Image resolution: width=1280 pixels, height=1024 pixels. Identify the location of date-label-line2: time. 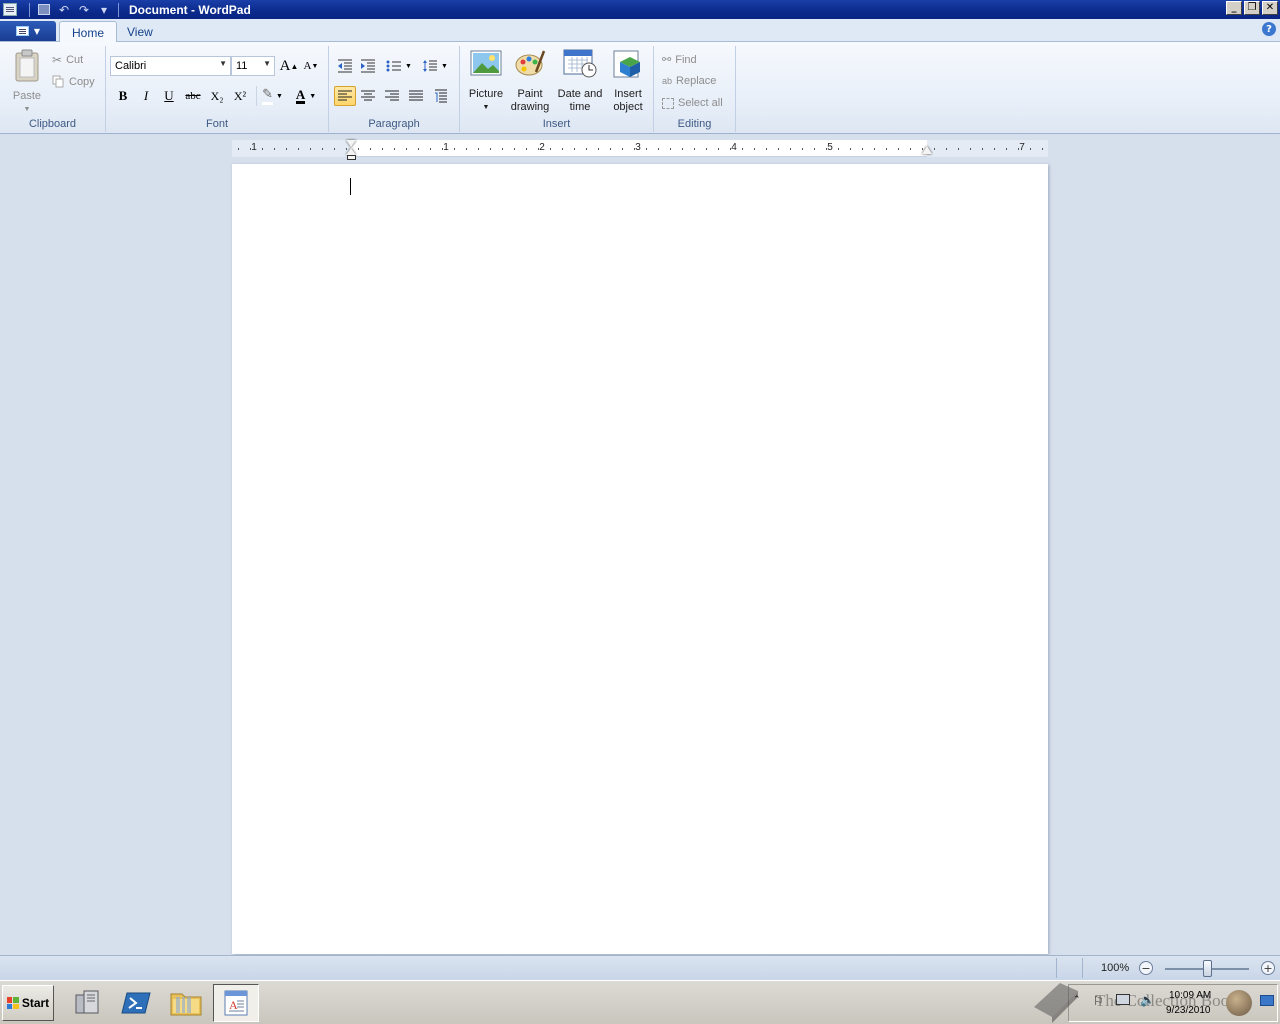
(580, 107).